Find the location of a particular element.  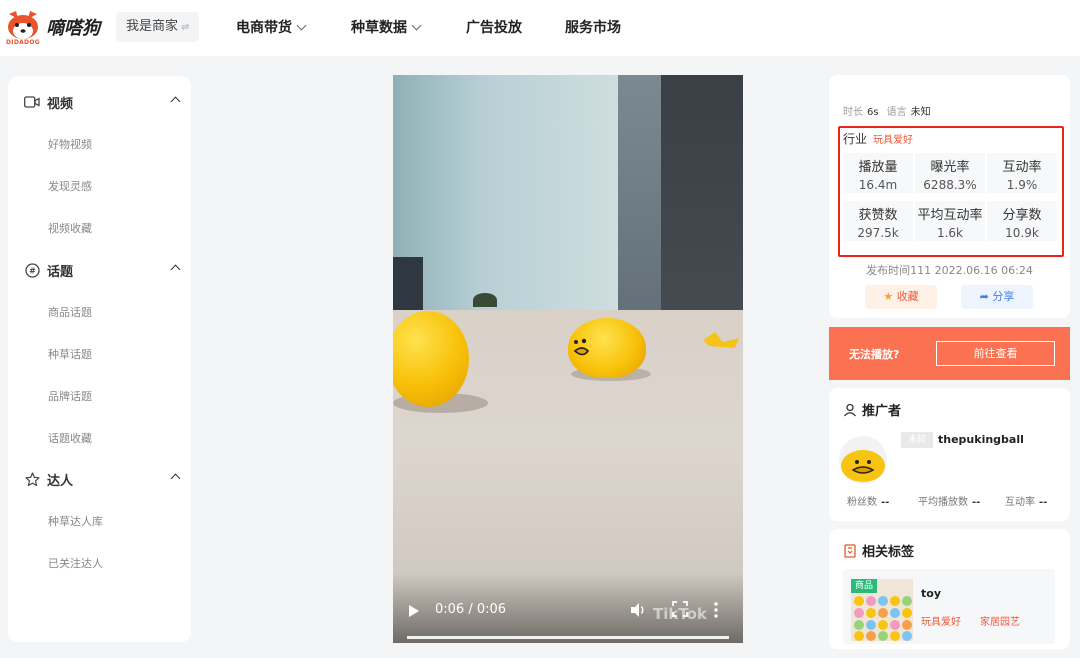

sidebar-item-product-topics: 商品话题 is located at coordinates (70, 312).